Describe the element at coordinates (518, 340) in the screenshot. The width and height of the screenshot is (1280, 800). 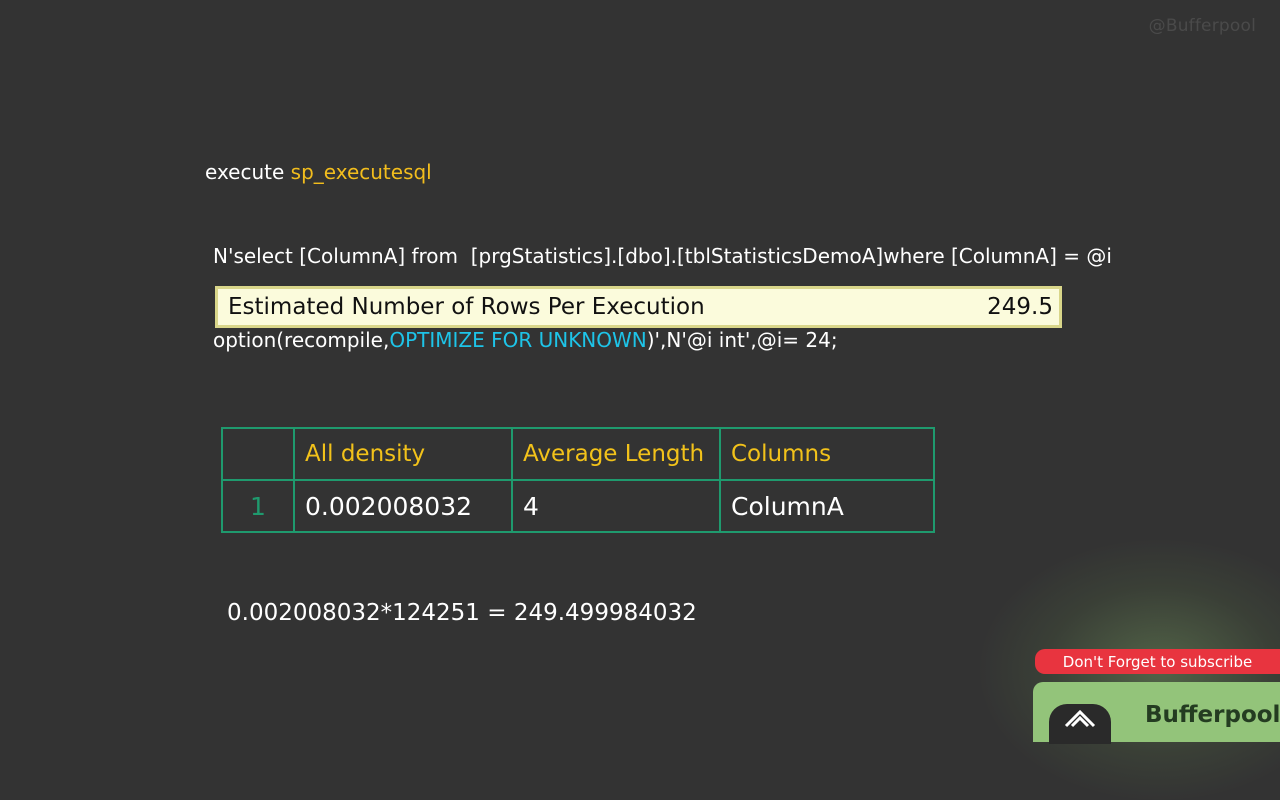
I see `code-optimize-hint: OPTIMIZE FOR UNKNOWN` at that location.